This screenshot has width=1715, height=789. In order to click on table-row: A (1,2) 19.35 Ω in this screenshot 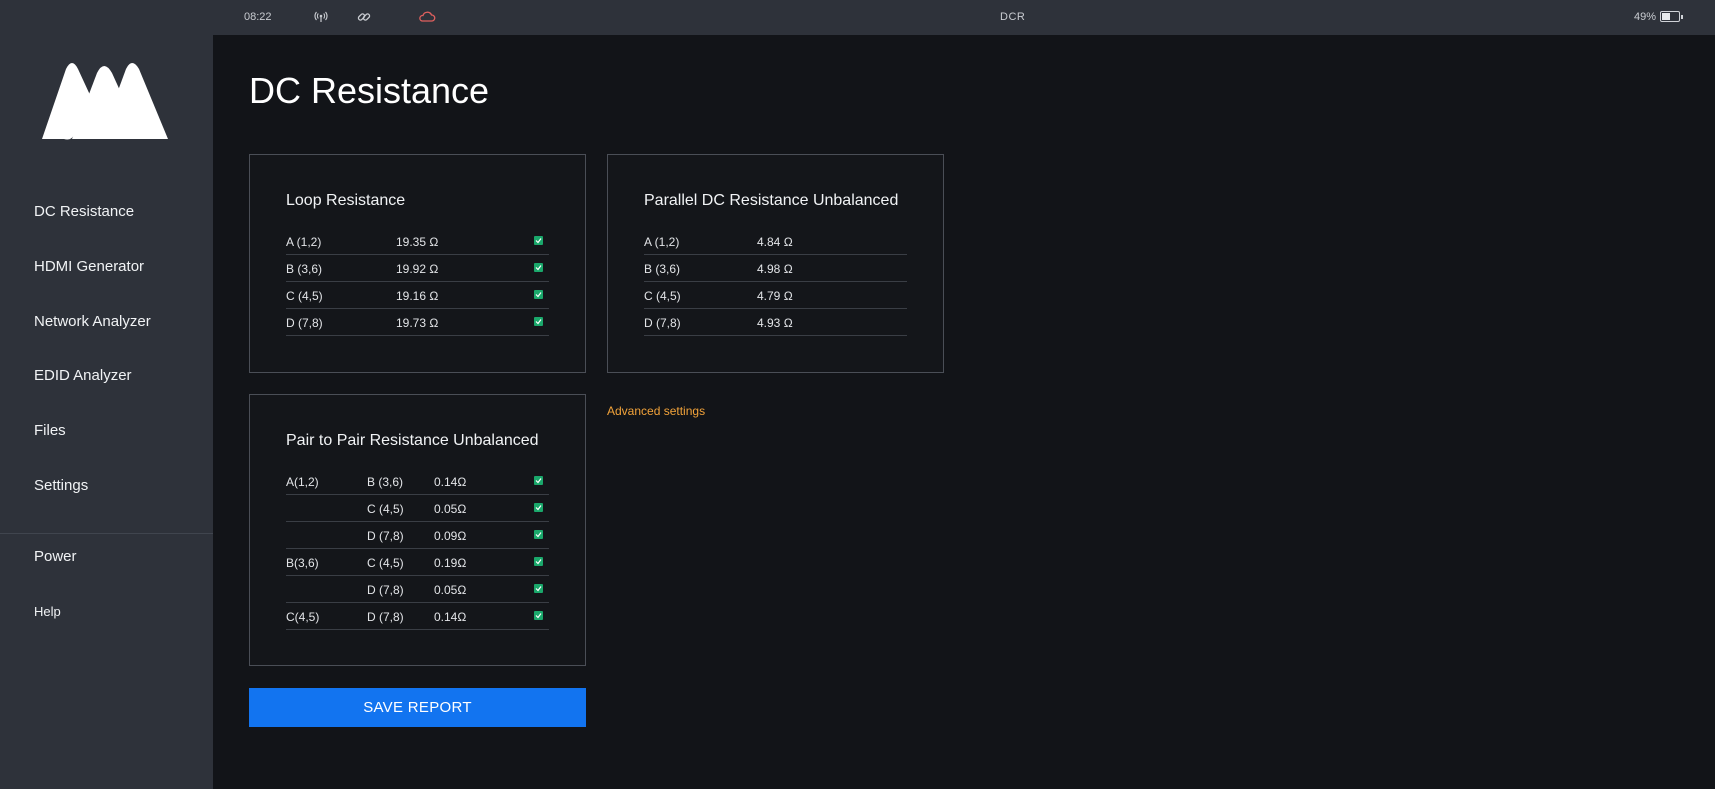, I will do `click(417, 241)`.